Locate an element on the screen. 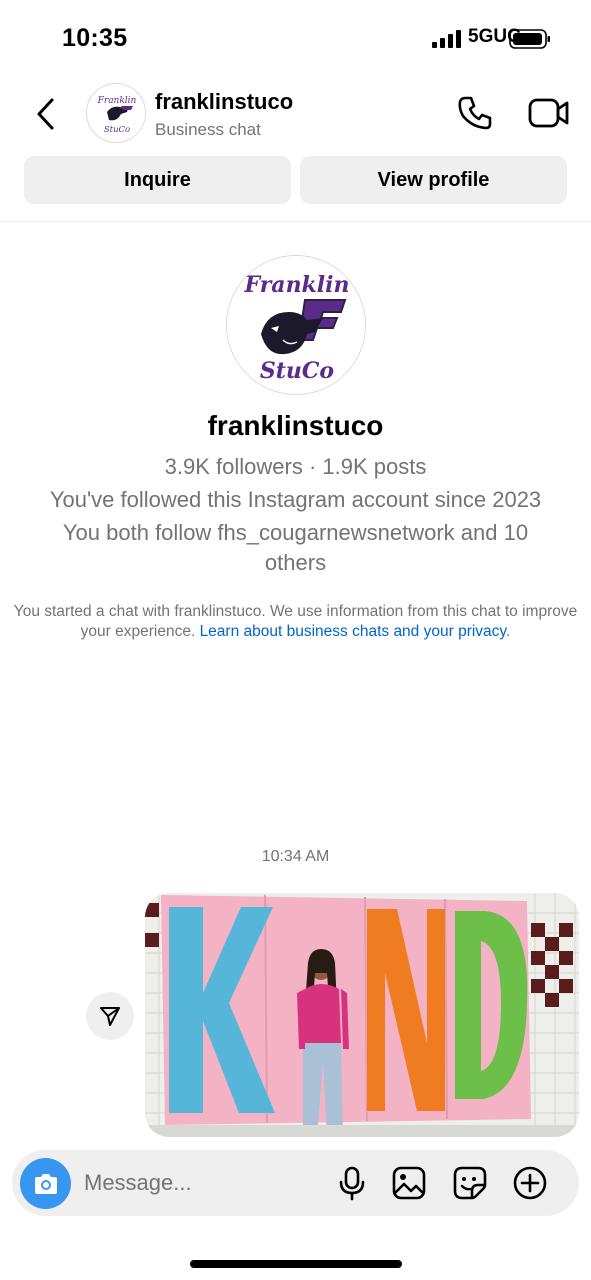 This screenshot has width=591, height=1280. header-subtitle: Business chat is located at coordinates (208, 129).